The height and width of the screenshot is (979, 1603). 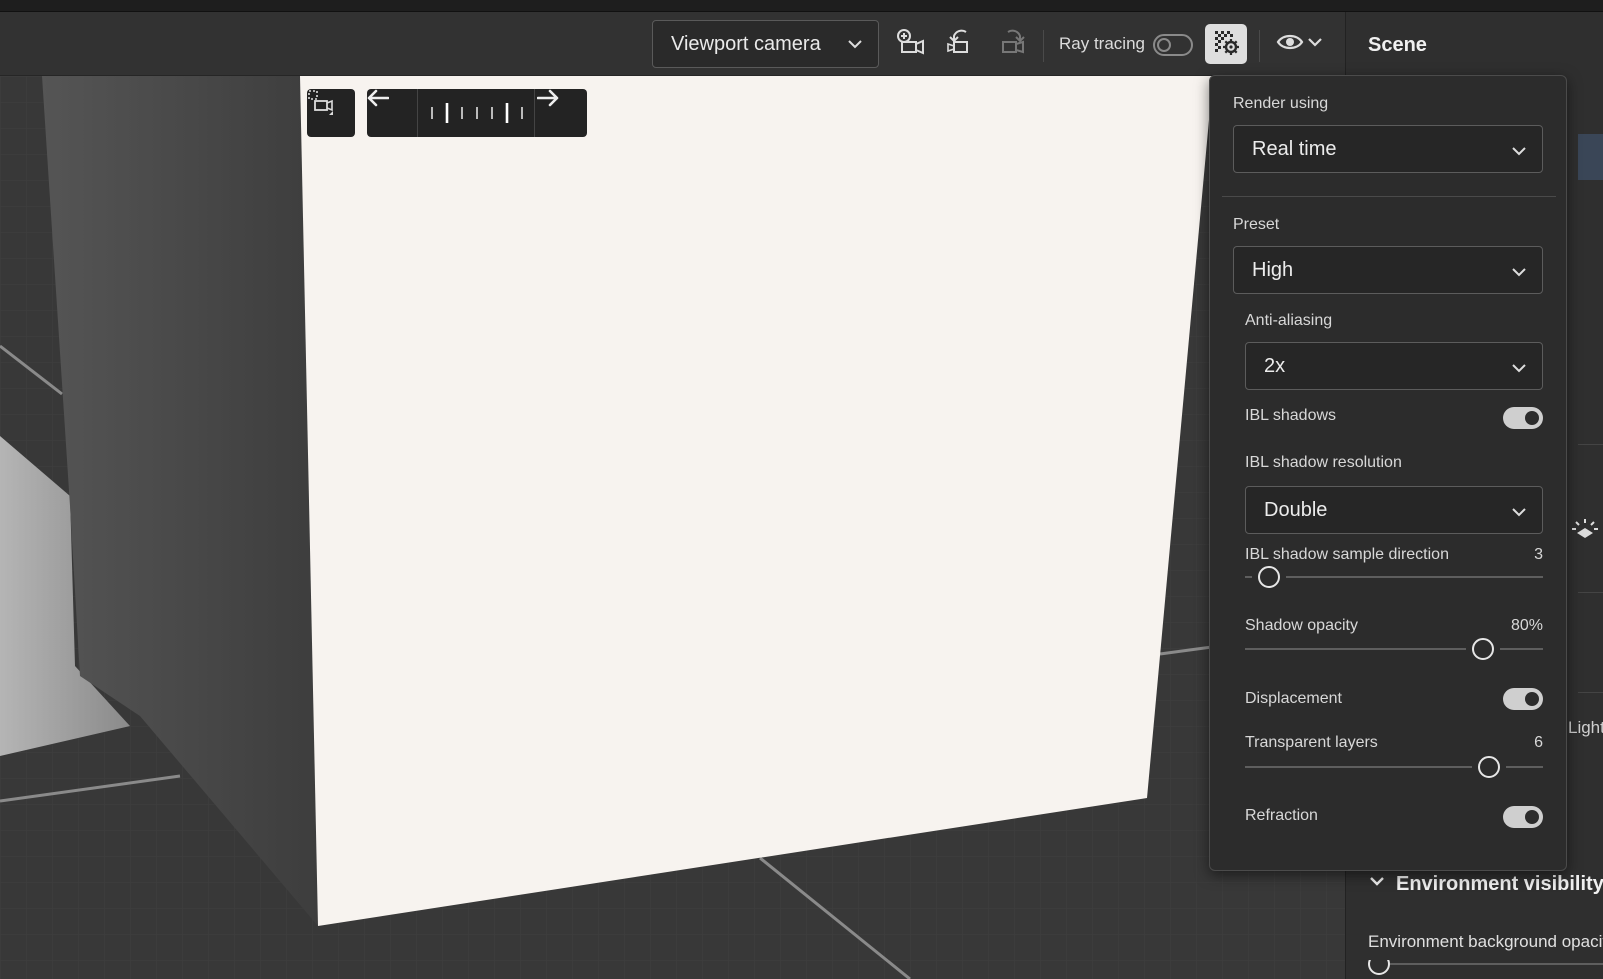 I want to click on view-history-scrubber, so click(x=476, y=113).